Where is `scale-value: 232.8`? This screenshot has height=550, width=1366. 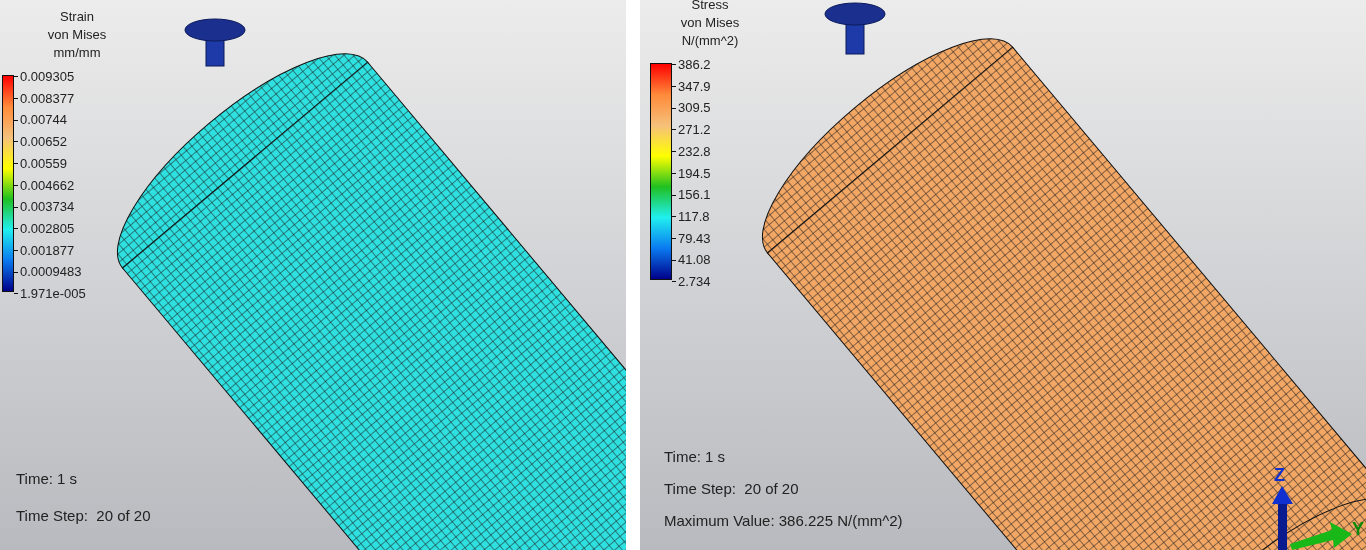
scale-value: 232.8 is located at coordinates (694, 151).